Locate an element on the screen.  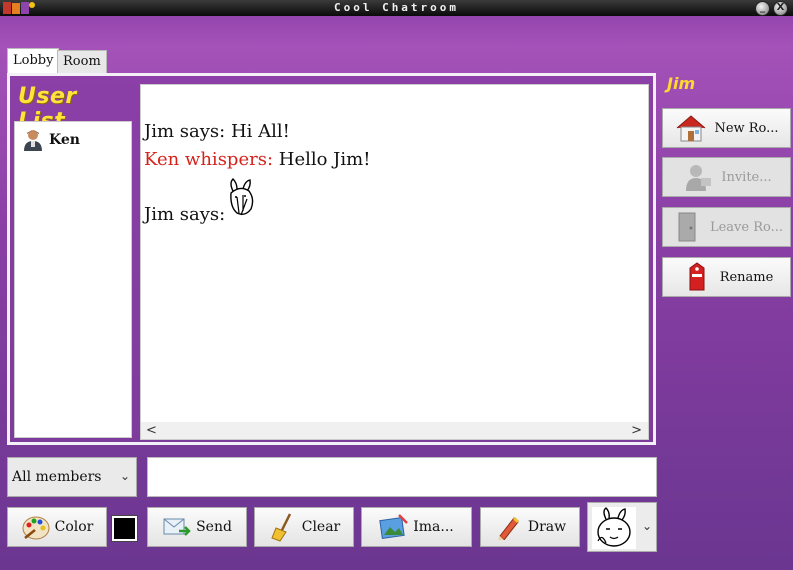
current-user-name: Jim is located at coordinates (681, 83).